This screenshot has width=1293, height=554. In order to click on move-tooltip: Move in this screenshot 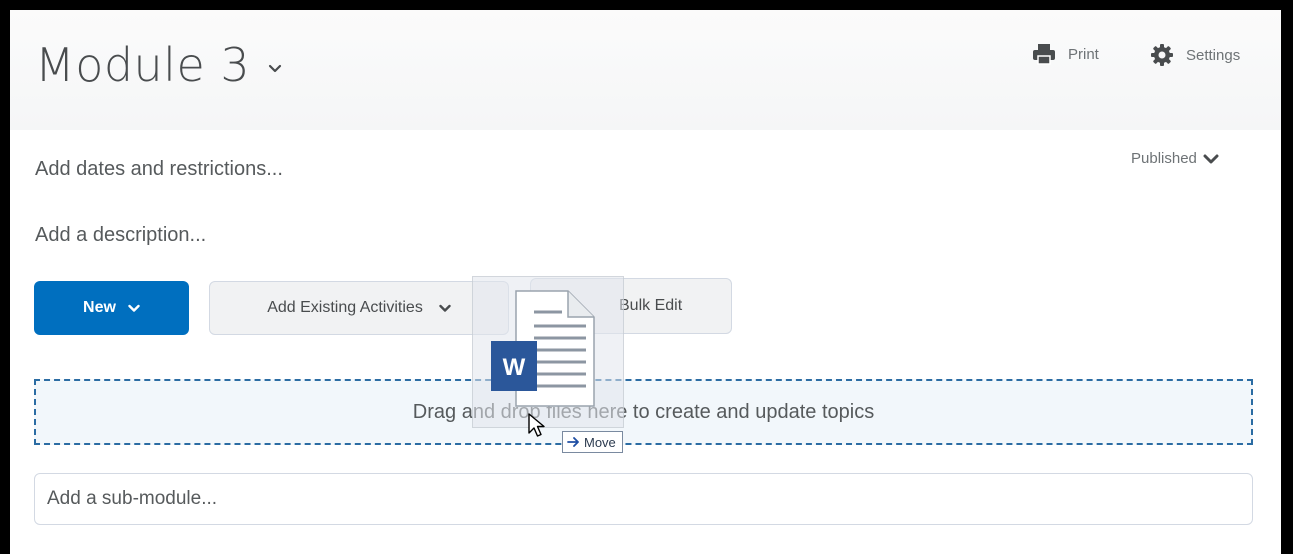, I will do `click(592, 442)`.